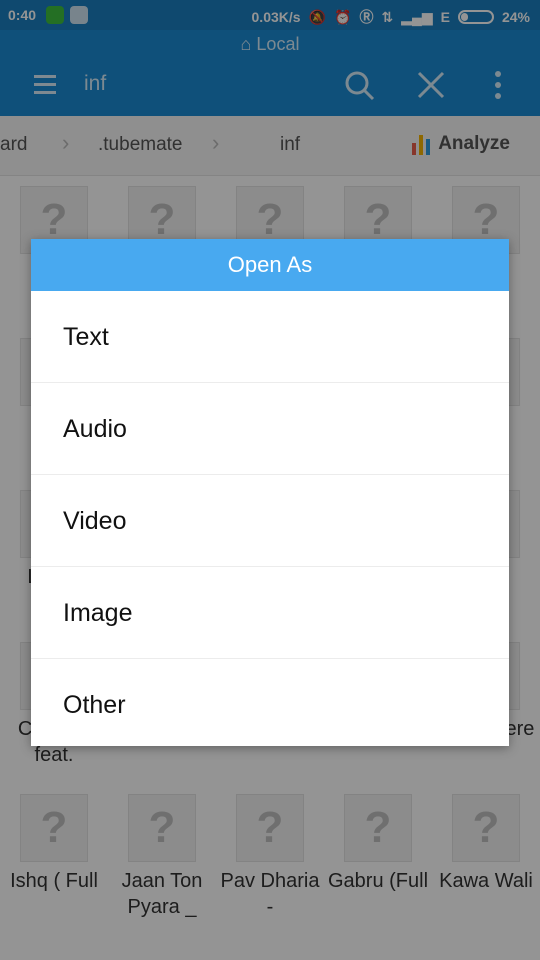  I want to click on option-audio: Audio, so click(270, 429).